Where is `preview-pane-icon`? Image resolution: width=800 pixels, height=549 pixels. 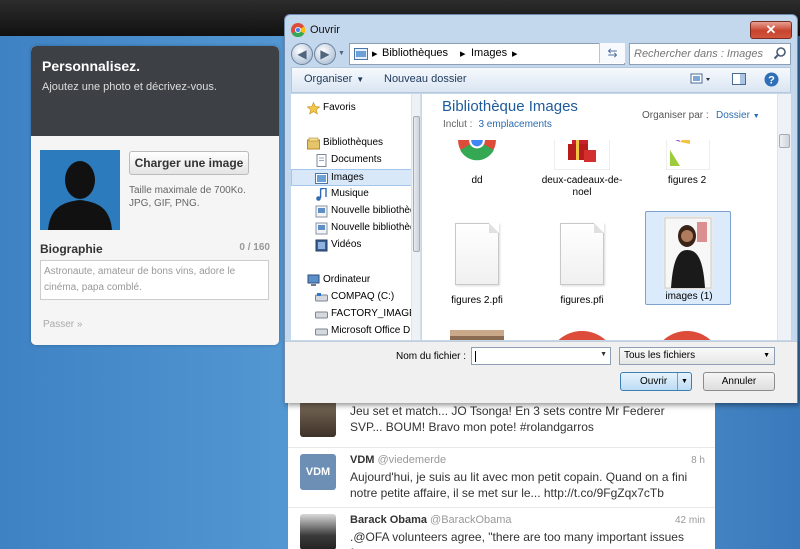 preview-pane-icon is located at coordinates (739, 80).